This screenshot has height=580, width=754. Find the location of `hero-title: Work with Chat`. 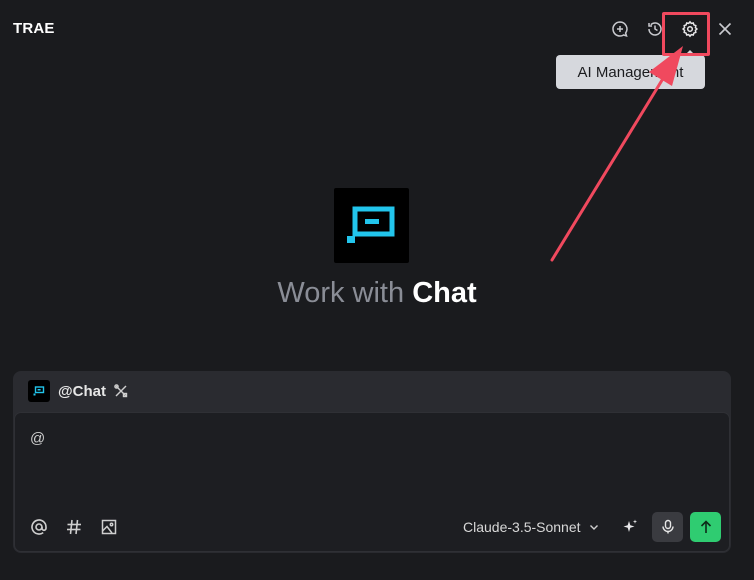

hero-title: Work with Chat is located at coordinates (377, 293).